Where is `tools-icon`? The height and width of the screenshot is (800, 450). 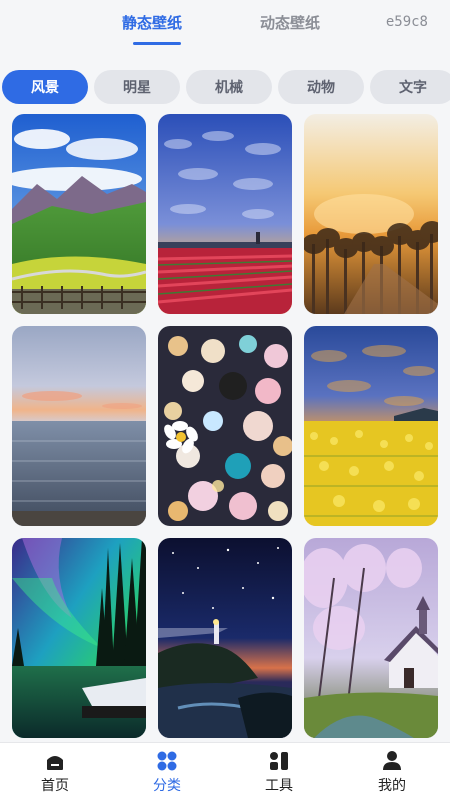
tools-icon is located at coordinates (279, 761).